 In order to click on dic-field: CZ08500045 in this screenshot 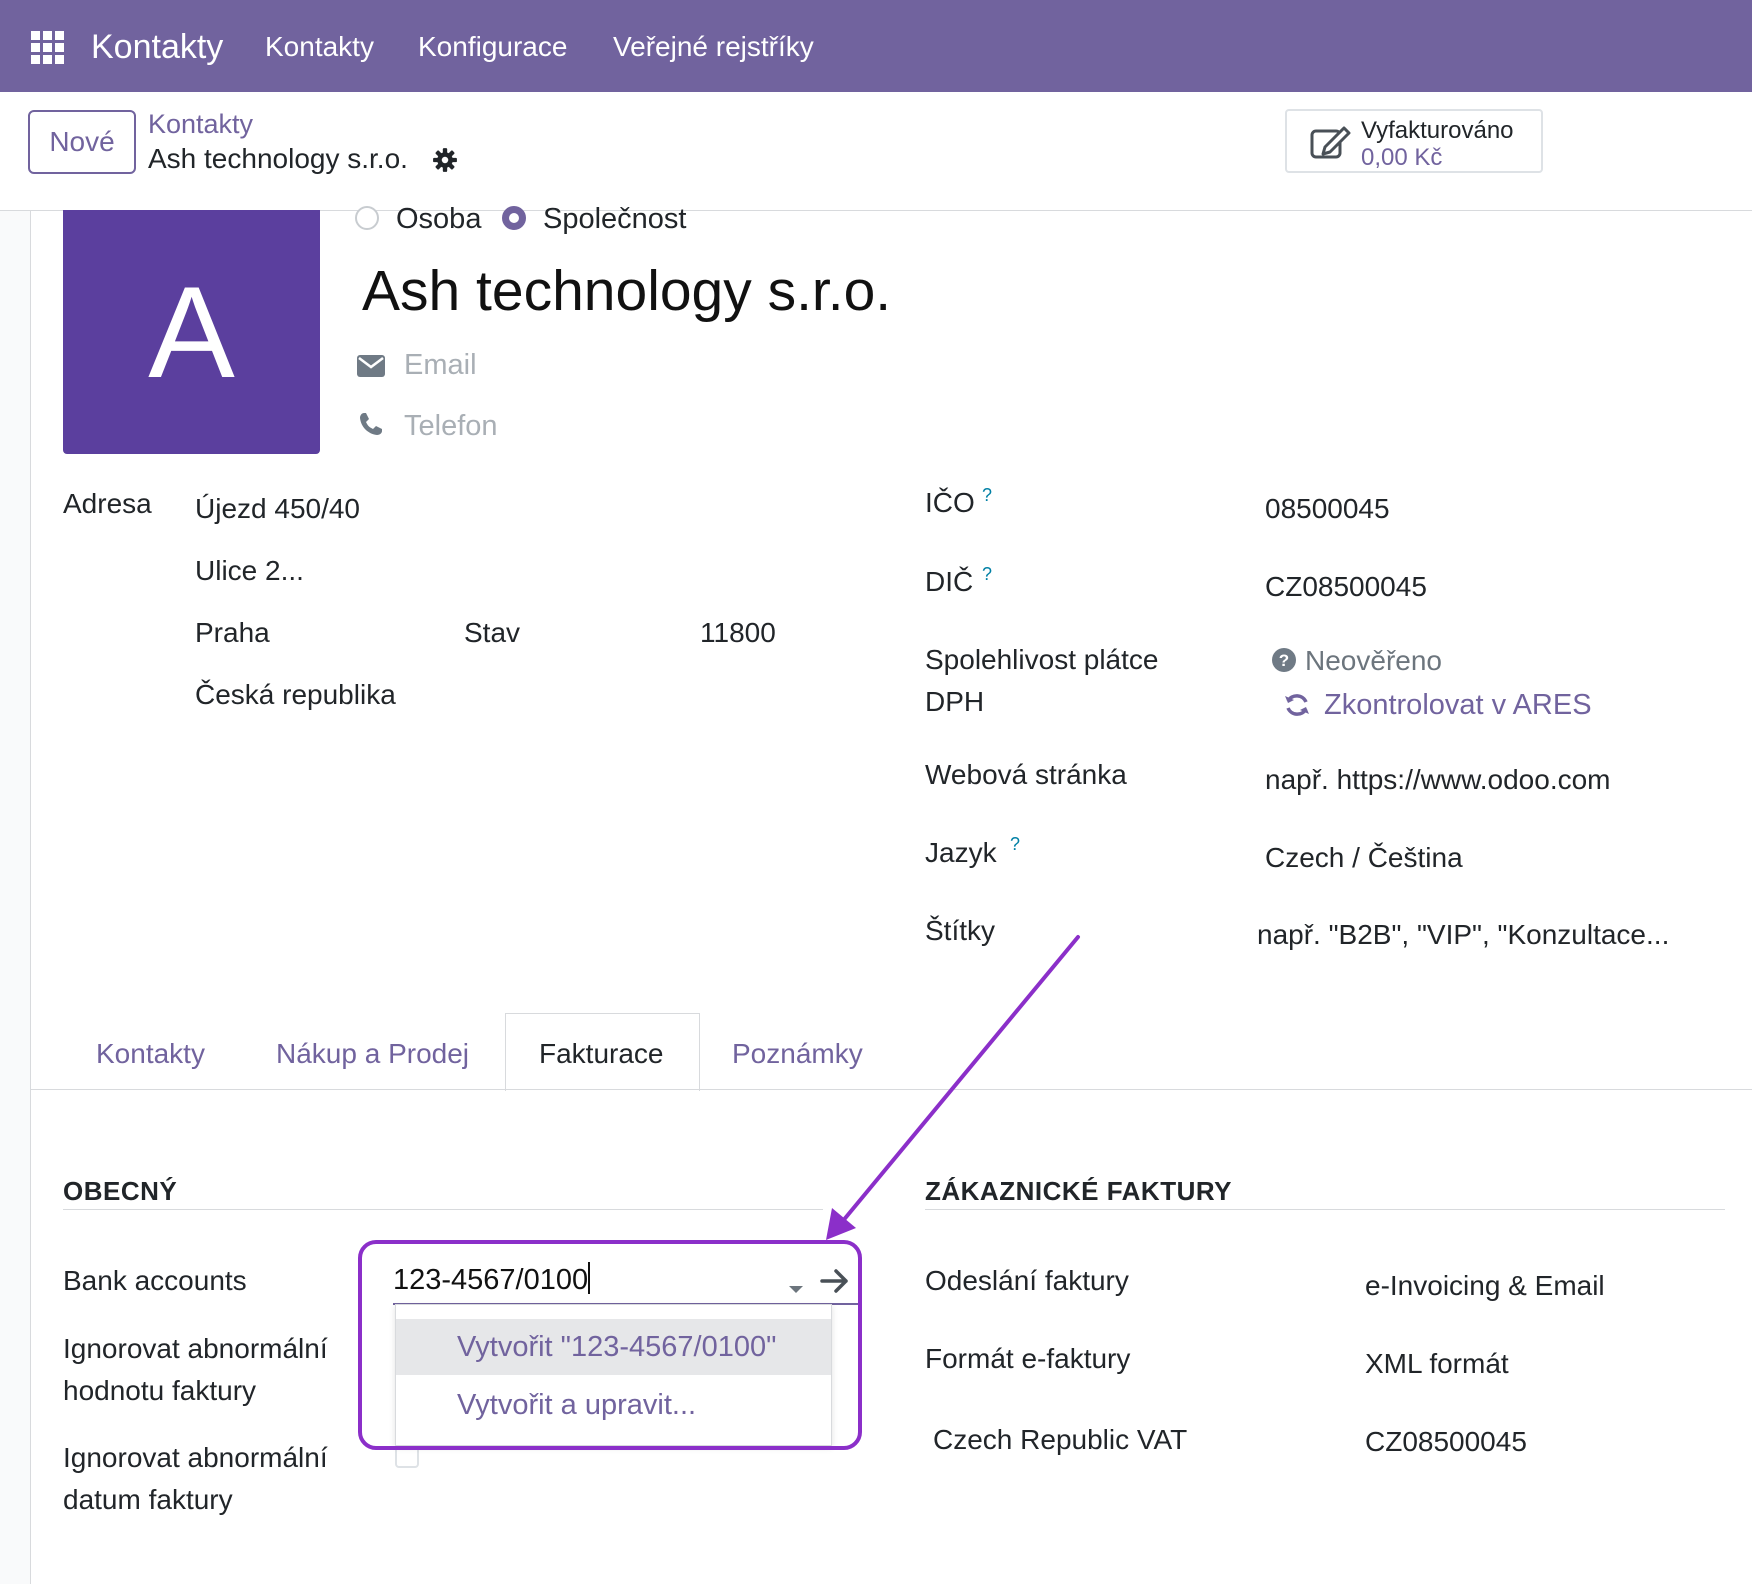, I will do `click(1346, 587)`.